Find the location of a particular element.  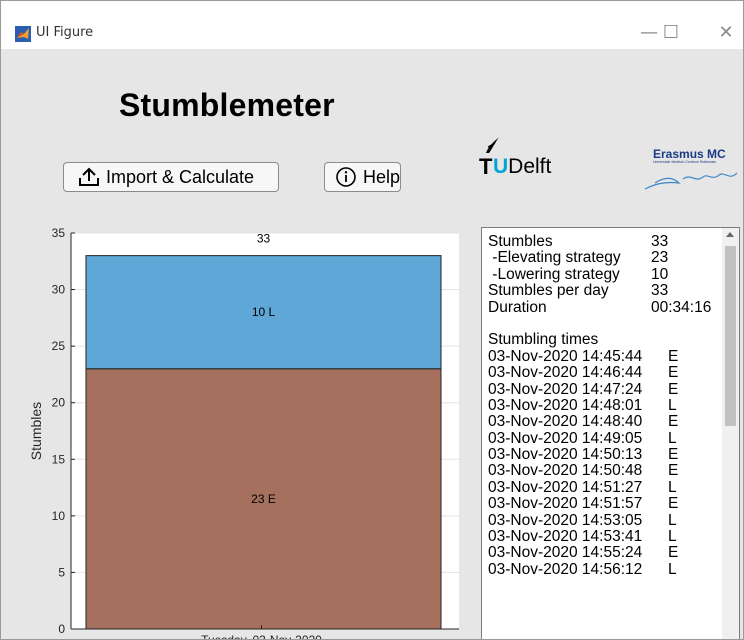

y-tick-label: 25 is located at coordinates (59, 346).